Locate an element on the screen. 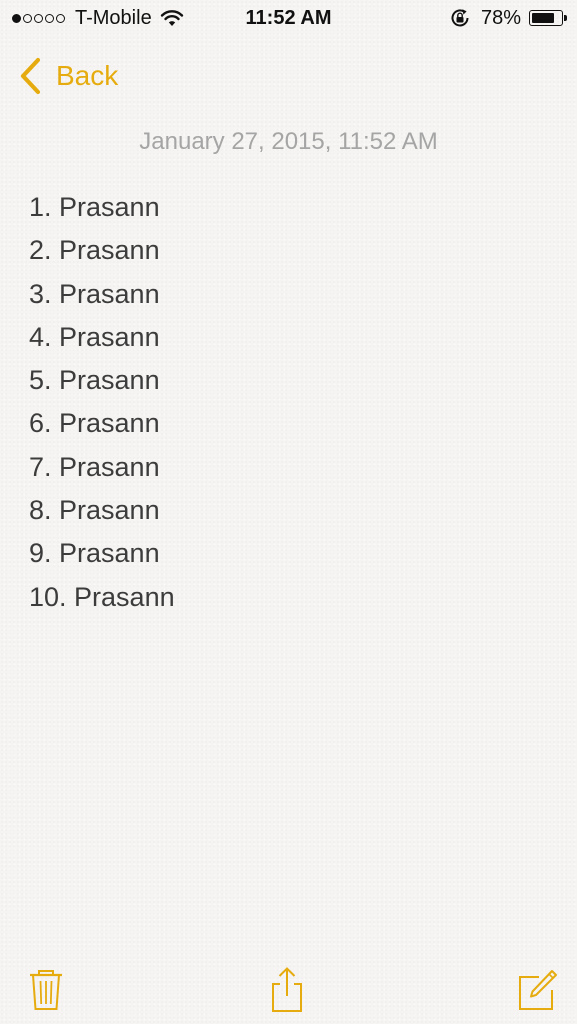 The height and width of the screenshot is (1024, 577). back-label: Back is located at coordinates (87, 75).